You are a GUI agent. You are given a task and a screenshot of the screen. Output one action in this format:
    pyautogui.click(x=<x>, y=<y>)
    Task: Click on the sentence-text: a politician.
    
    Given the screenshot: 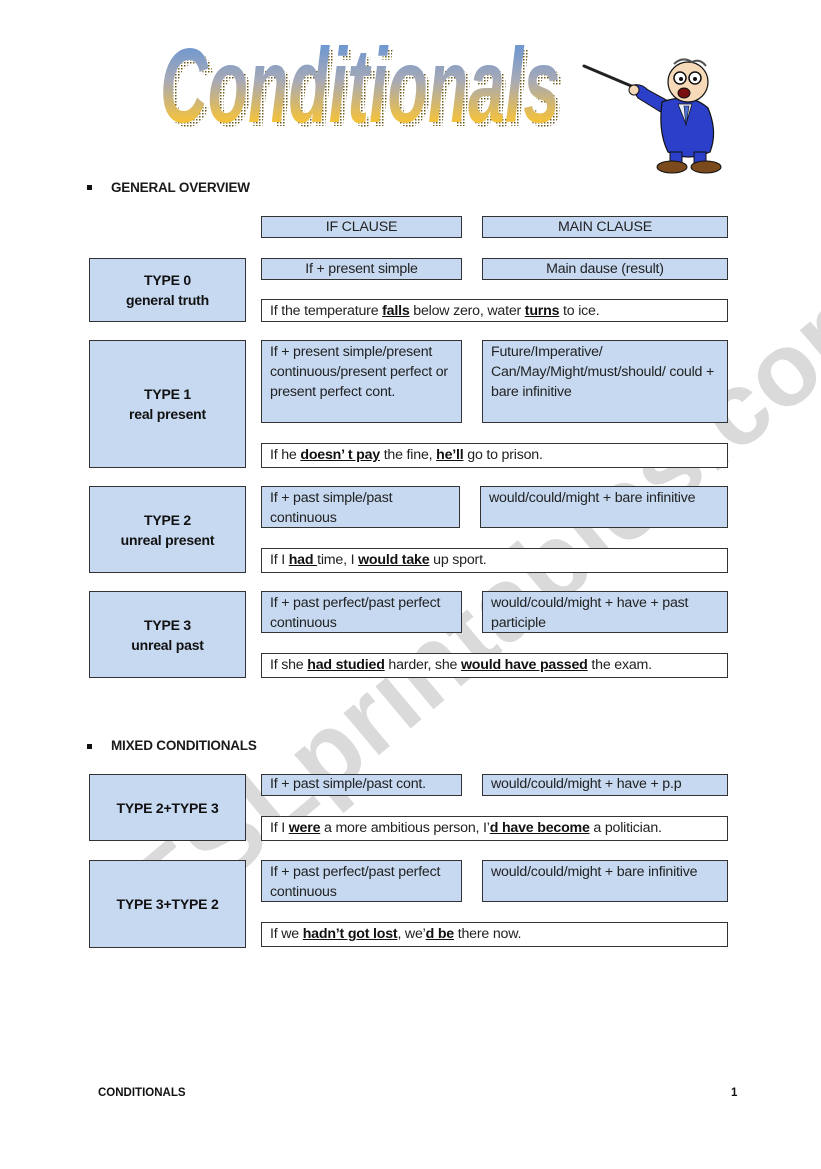 What is the action you would take?
    pyautogui.click(x=625, y=828)
    